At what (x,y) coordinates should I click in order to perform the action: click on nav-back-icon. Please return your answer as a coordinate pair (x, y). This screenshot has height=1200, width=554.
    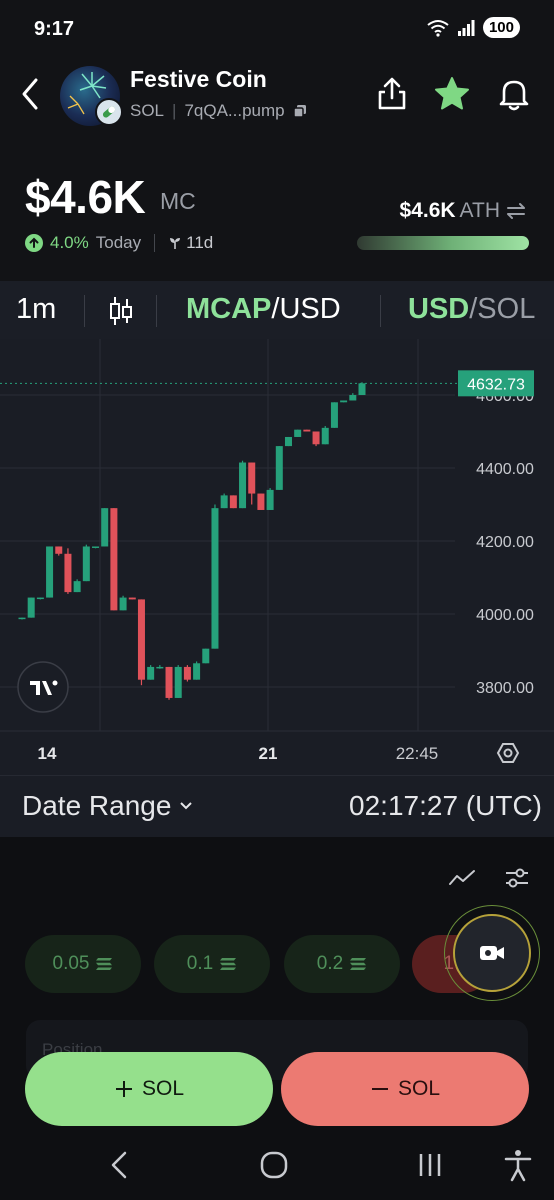
    Looking at the image, I should click on (120, 1165).